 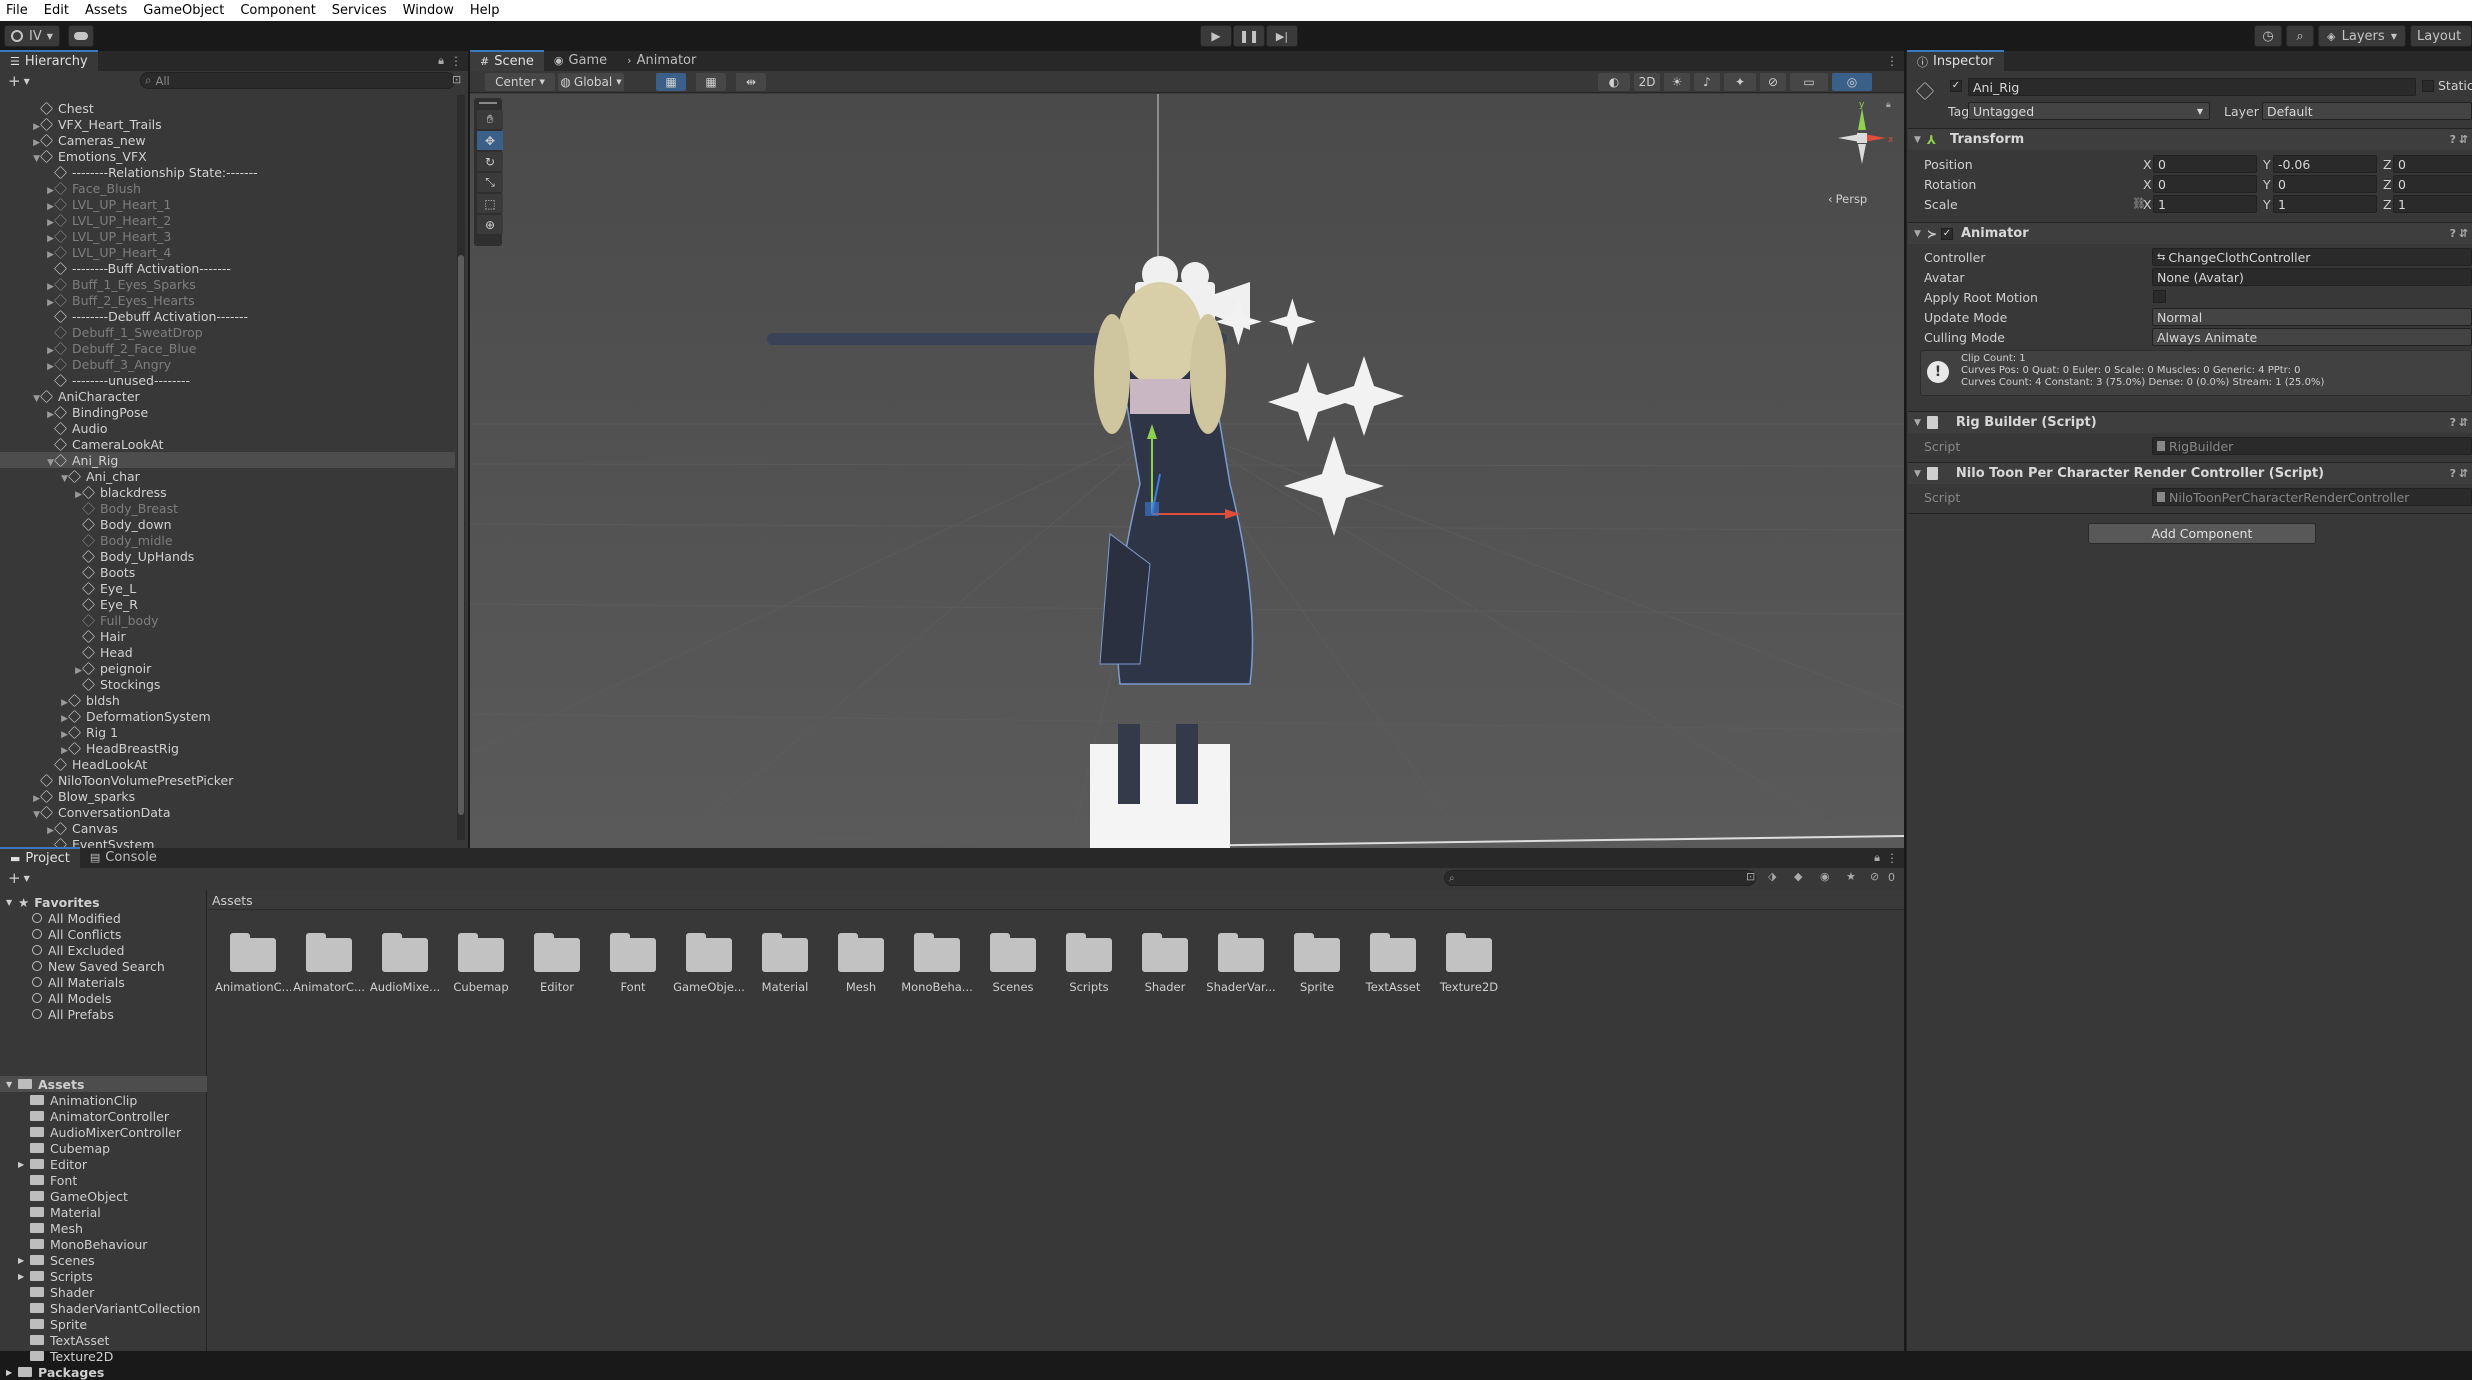 I want to click on hierarchy-scrollbar, so click(x=461, y=467).